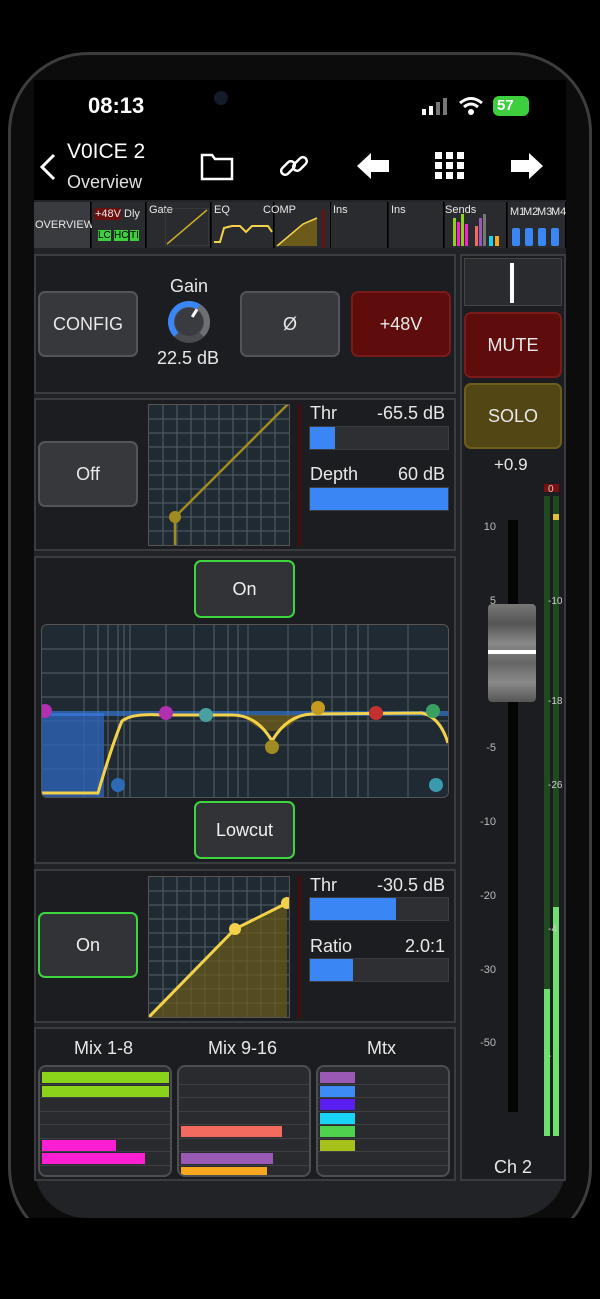  I want to click on pan-control, so click(513, 282).